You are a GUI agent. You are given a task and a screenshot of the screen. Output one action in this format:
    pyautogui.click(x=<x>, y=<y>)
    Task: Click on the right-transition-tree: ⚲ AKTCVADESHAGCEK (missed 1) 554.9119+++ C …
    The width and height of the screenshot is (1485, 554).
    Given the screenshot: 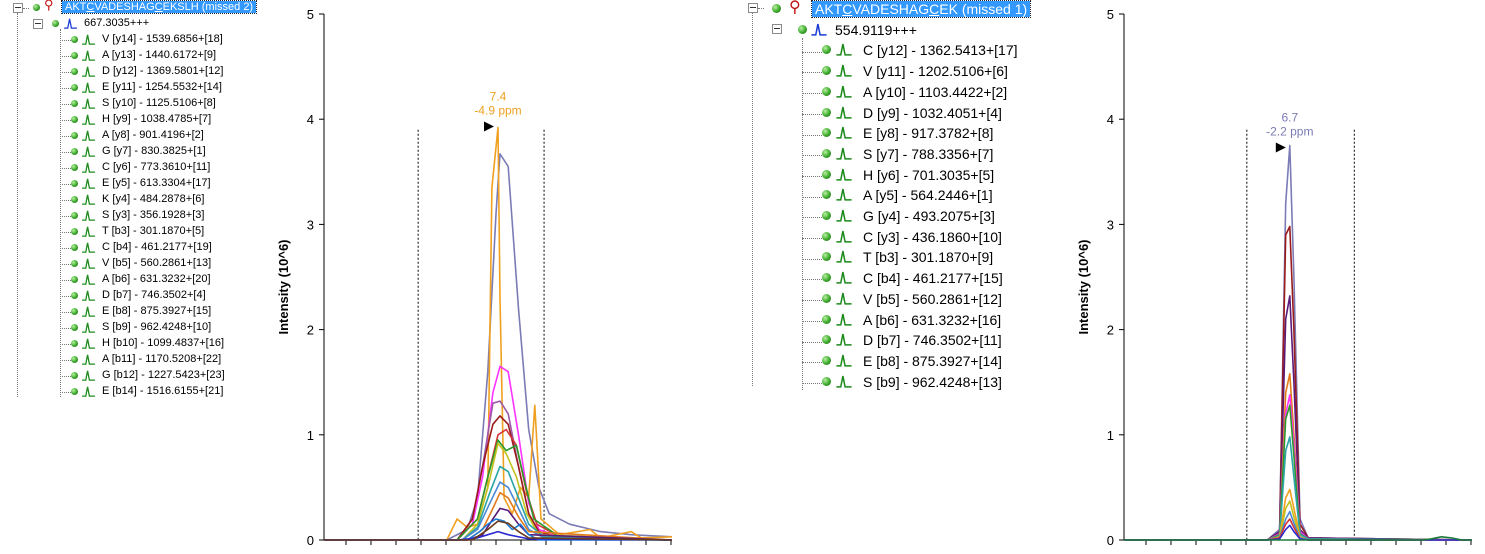 What is the action you would take?
    pyautogui.click(x=890, y=200)
    